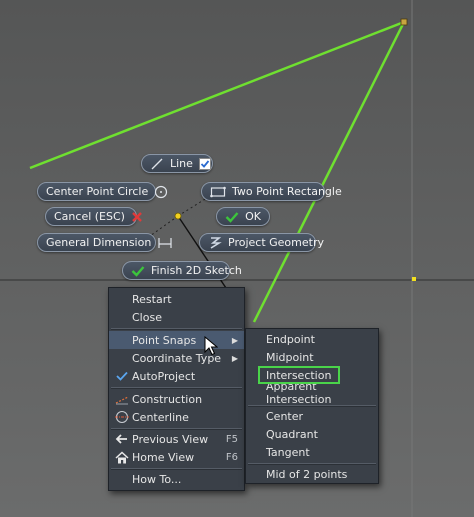 This screenshot has height=517, width=474. Describe the element at coordinates (312, 357) in the screenshot. I see `snap-midpoint: Midpoint` at that location.